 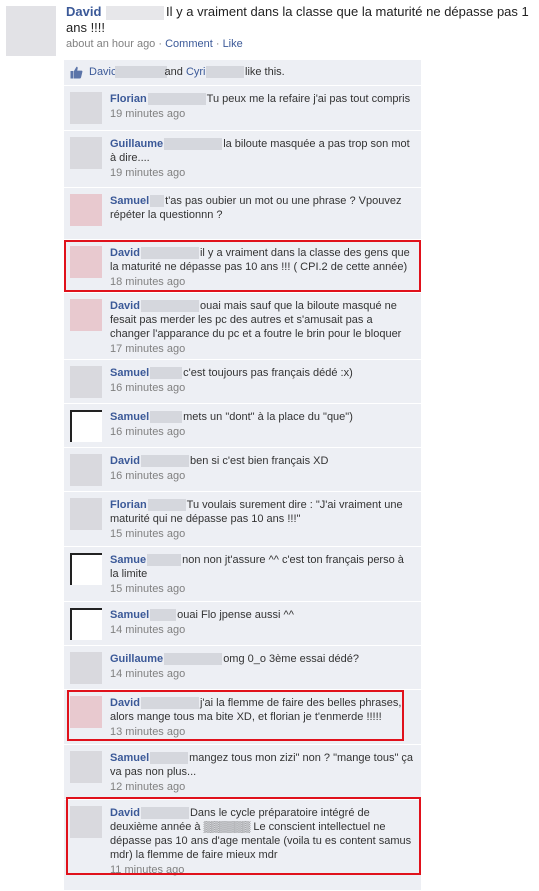 What do you see at coordinates (268, 373) in the screenshot?
I see `comment-text: c'est toujours pas français dédé :x)` at bounding box center [268, 373].